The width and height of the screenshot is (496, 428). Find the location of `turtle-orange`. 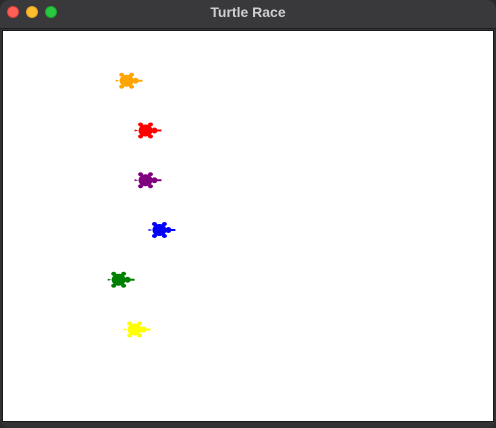

turtle-orange is located at coordinates (129, 80).